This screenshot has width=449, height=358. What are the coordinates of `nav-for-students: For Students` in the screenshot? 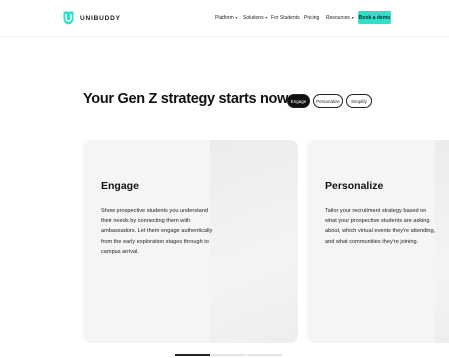 It's located at (285, 18).